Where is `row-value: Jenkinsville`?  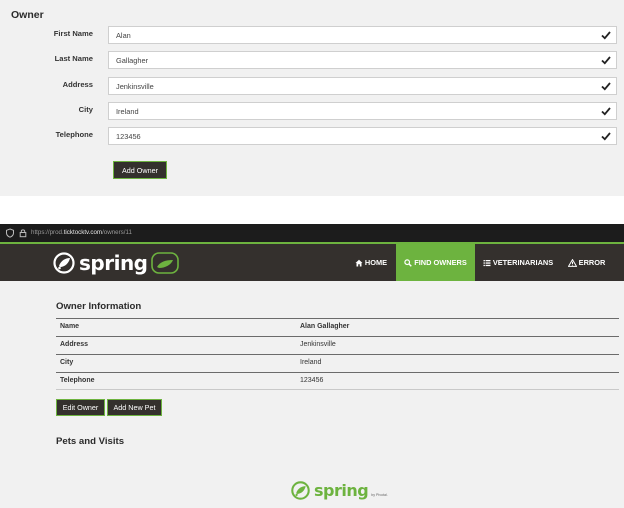 row-value: Jenkinsville is located at coordinates (318, 344).